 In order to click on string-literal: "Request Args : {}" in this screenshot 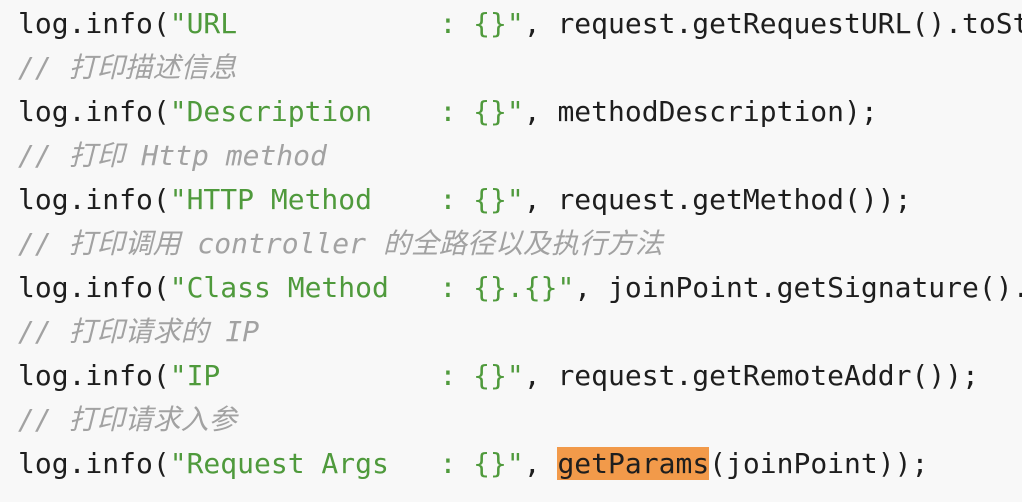, I will do `click(346, 463)`.